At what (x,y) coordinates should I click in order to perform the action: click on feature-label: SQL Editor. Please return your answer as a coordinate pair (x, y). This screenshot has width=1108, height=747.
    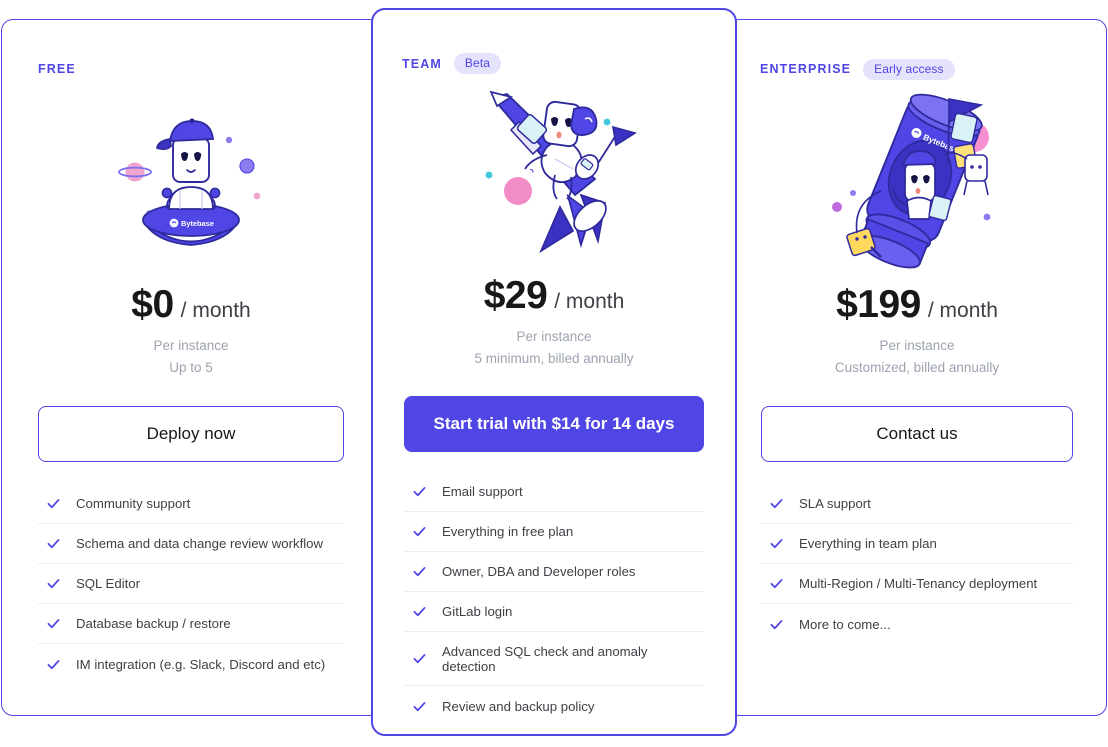
    Looking at the image, I should click on (108, 584).